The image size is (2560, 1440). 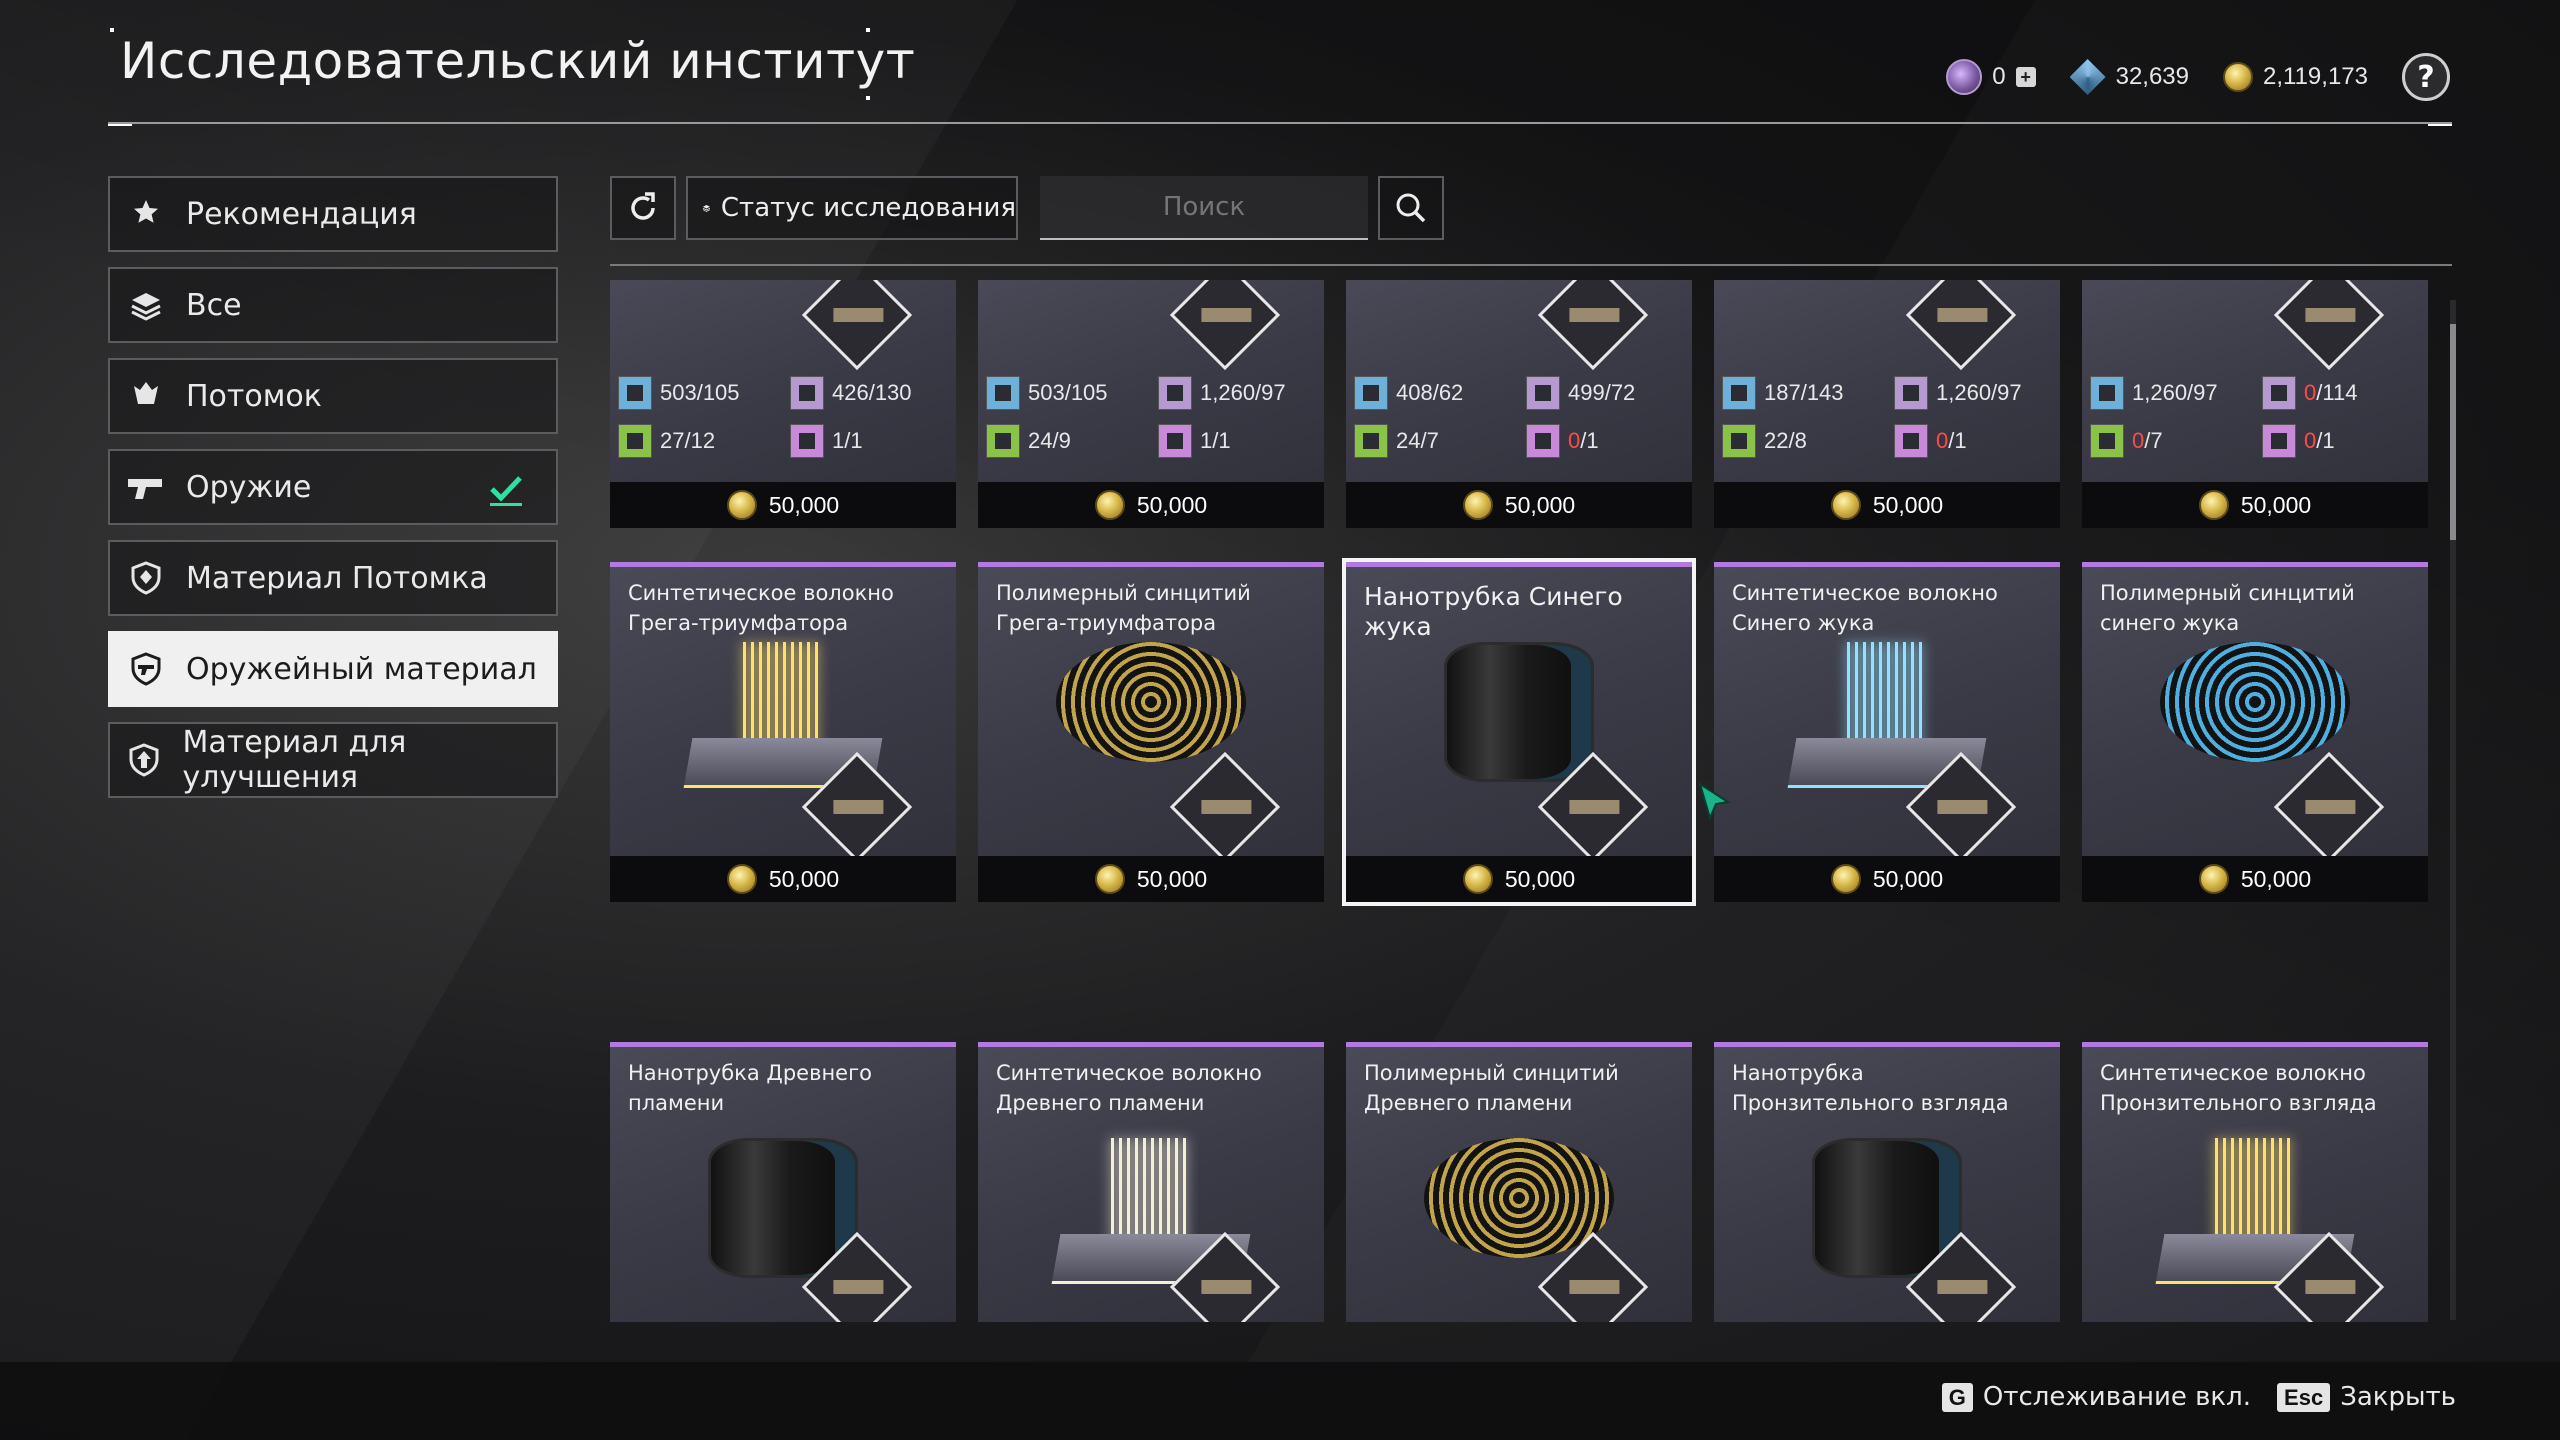 I want to click on currency-bar: 0 + 32,639 2,119,173 ?, so click(x=2198, y=77).